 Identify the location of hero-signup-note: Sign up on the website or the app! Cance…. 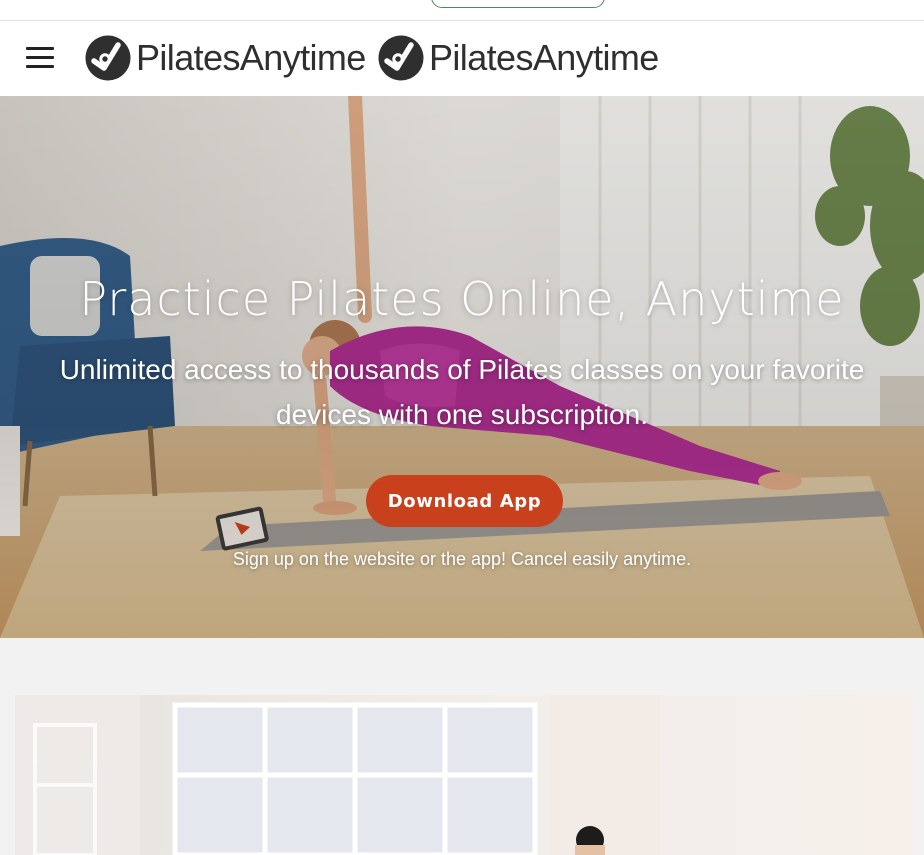
(462, 559).